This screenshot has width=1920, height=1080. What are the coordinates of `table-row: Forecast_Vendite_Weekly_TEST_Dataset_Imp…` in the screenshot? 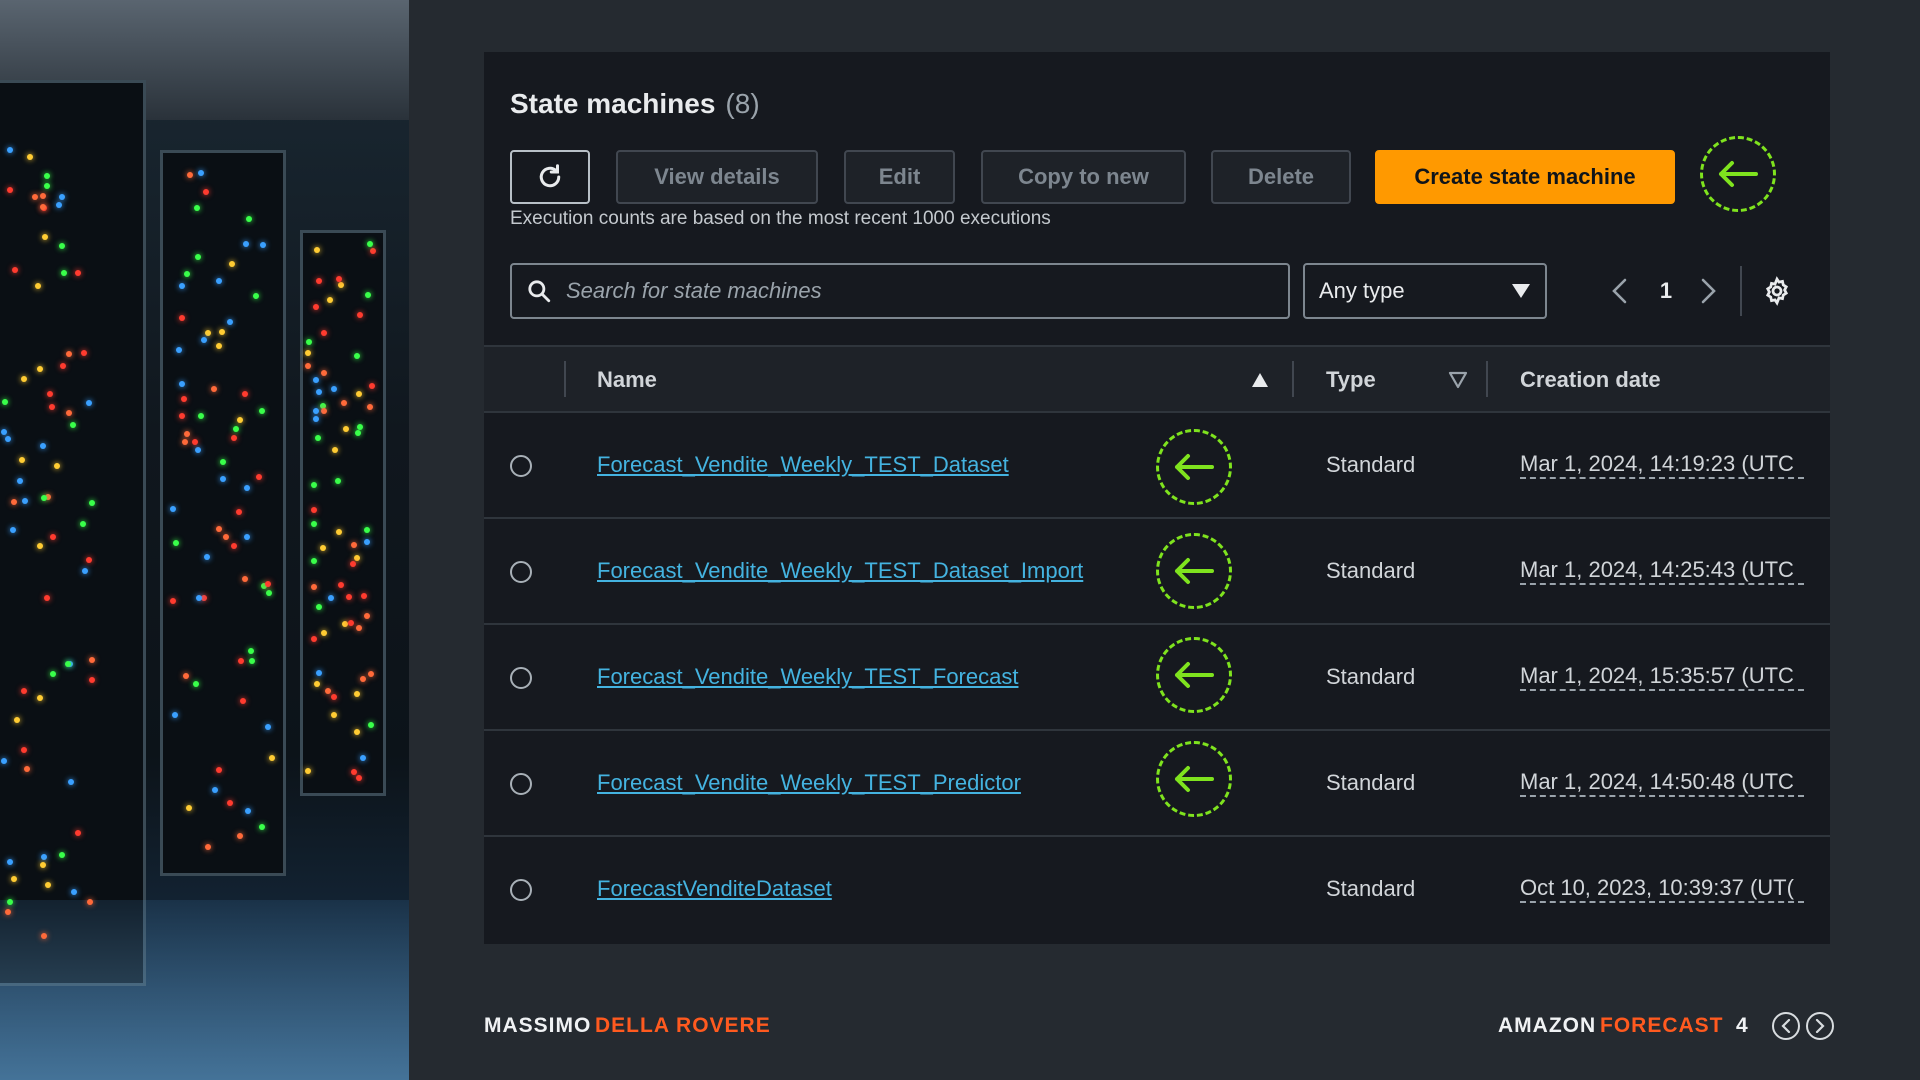 It's located at (1157, 572).